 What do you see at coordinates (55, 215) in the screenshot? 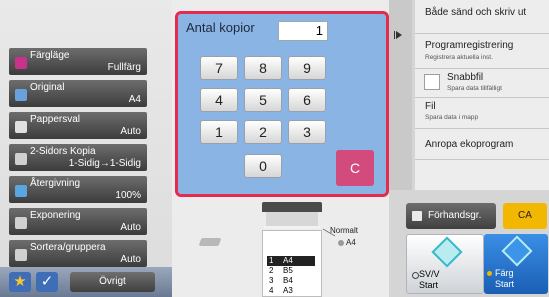
I see `exposure-label: Exponering` at bounding box center [55, 215].